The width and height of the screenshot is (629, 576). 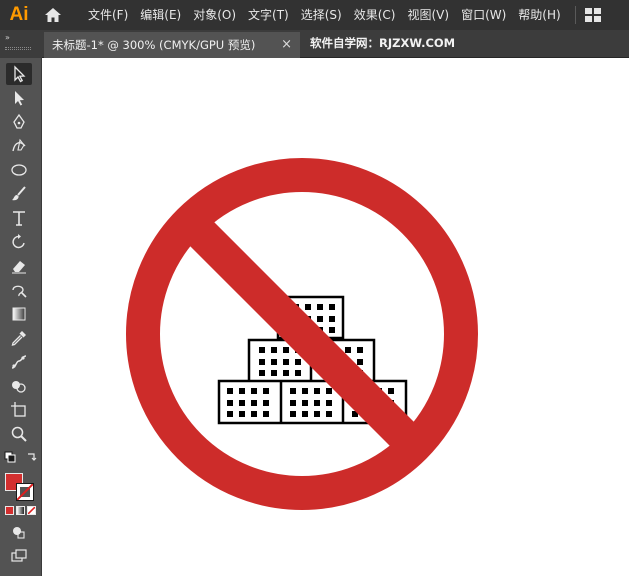 I want to click on shape-builder-tool, so click(x=19, y=386).